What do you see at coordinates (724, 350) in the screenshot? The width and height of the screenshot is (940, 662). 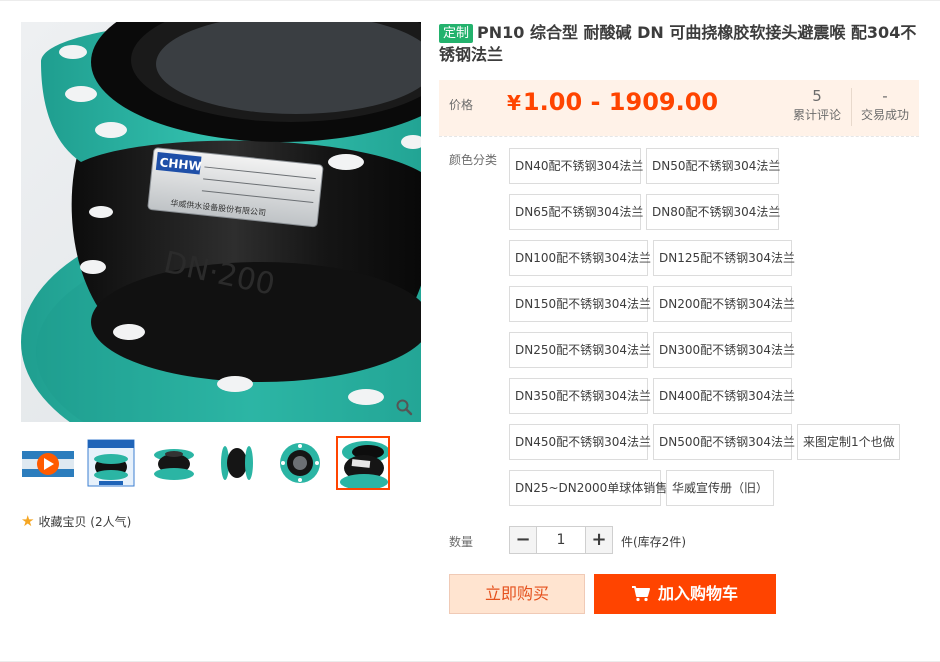 I see `sku-option: DN300配不锈钢304法兰` at bounding box center [724, 350].